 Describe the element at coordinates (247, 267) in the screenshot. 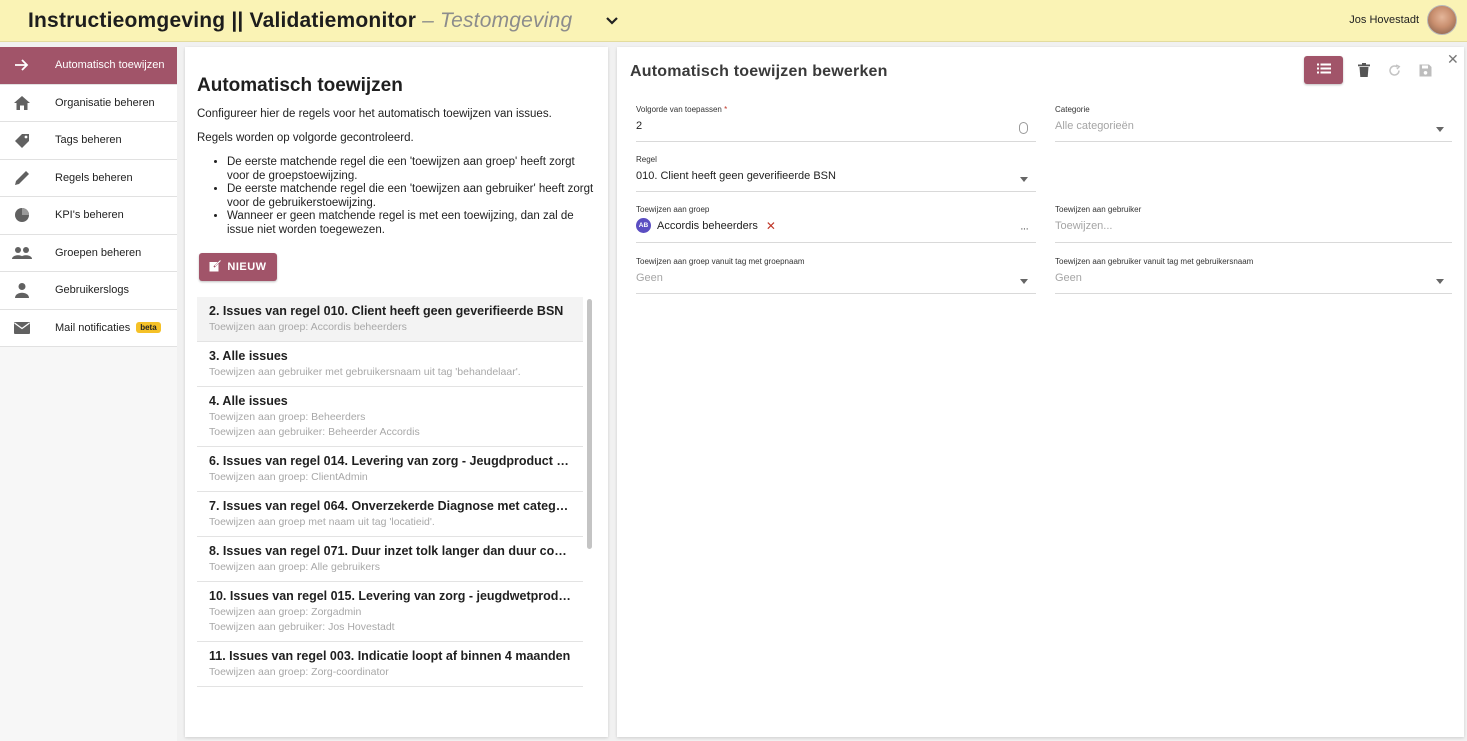

I see `new-button-label: NIEUW` at that location.